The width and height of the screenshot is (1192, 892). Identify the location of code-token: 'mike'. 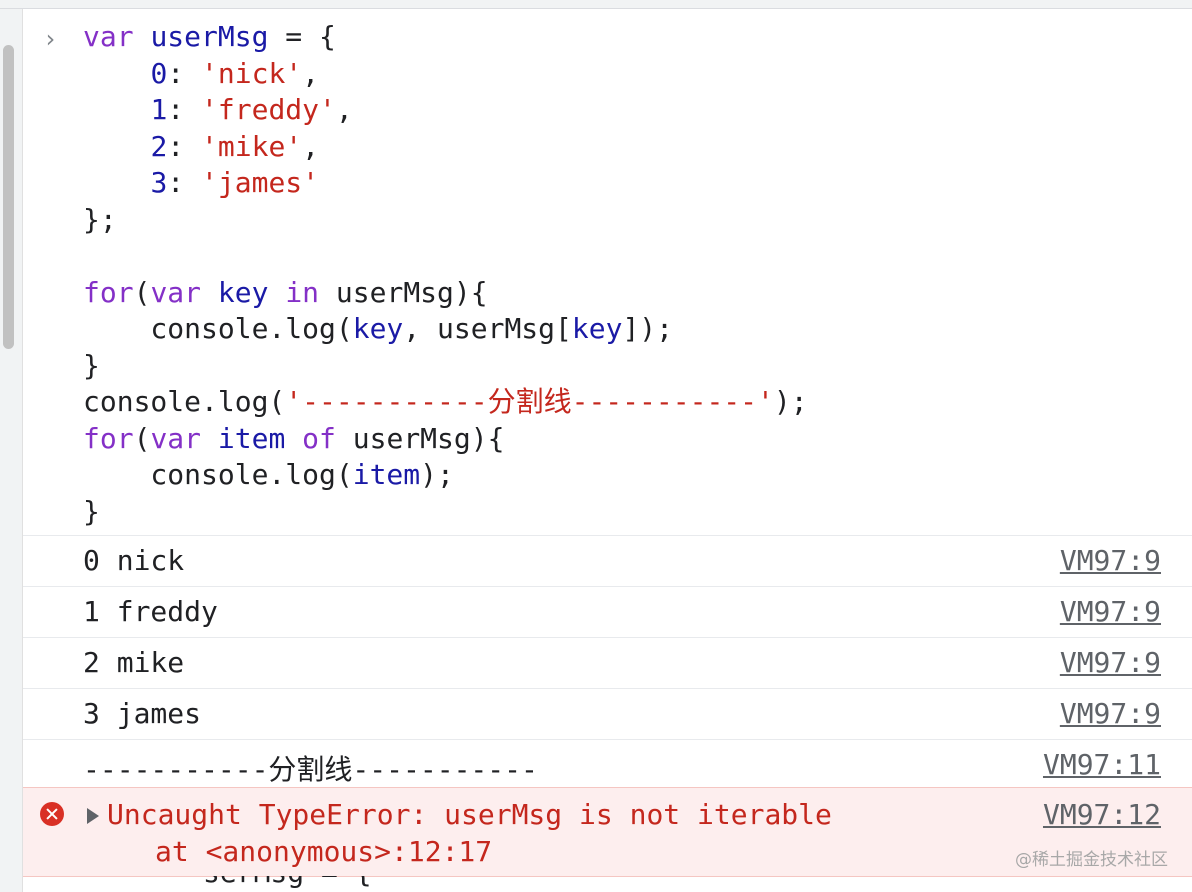
(252, 146).